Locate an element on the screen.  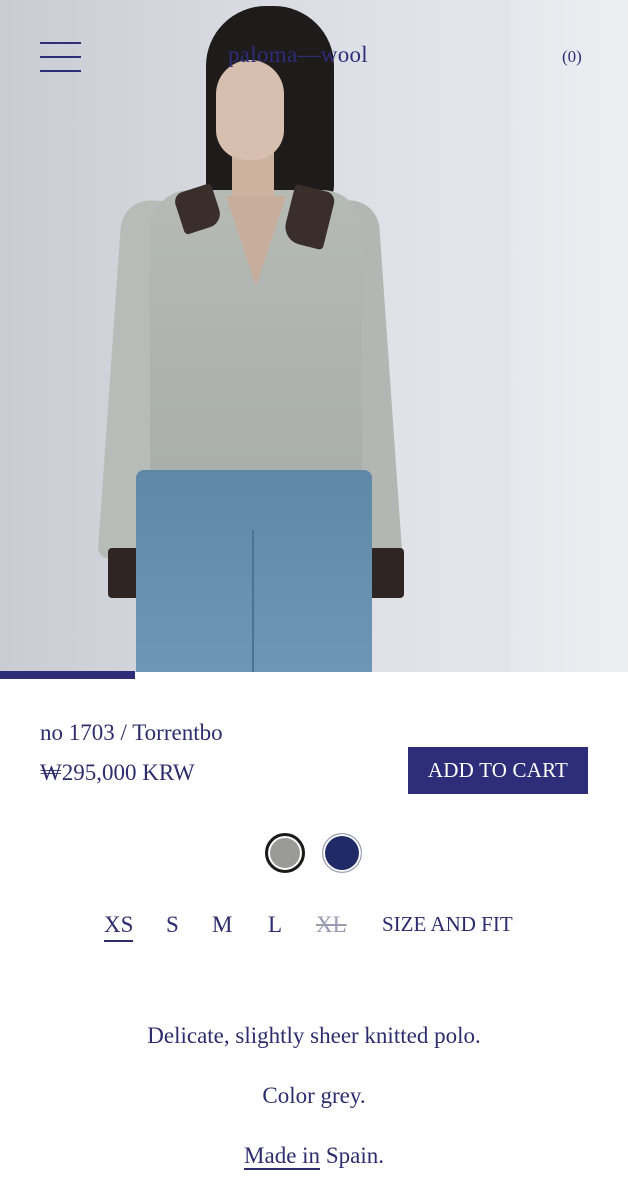
brand-logo: paloma—wool is located at coordinates (298, 55).